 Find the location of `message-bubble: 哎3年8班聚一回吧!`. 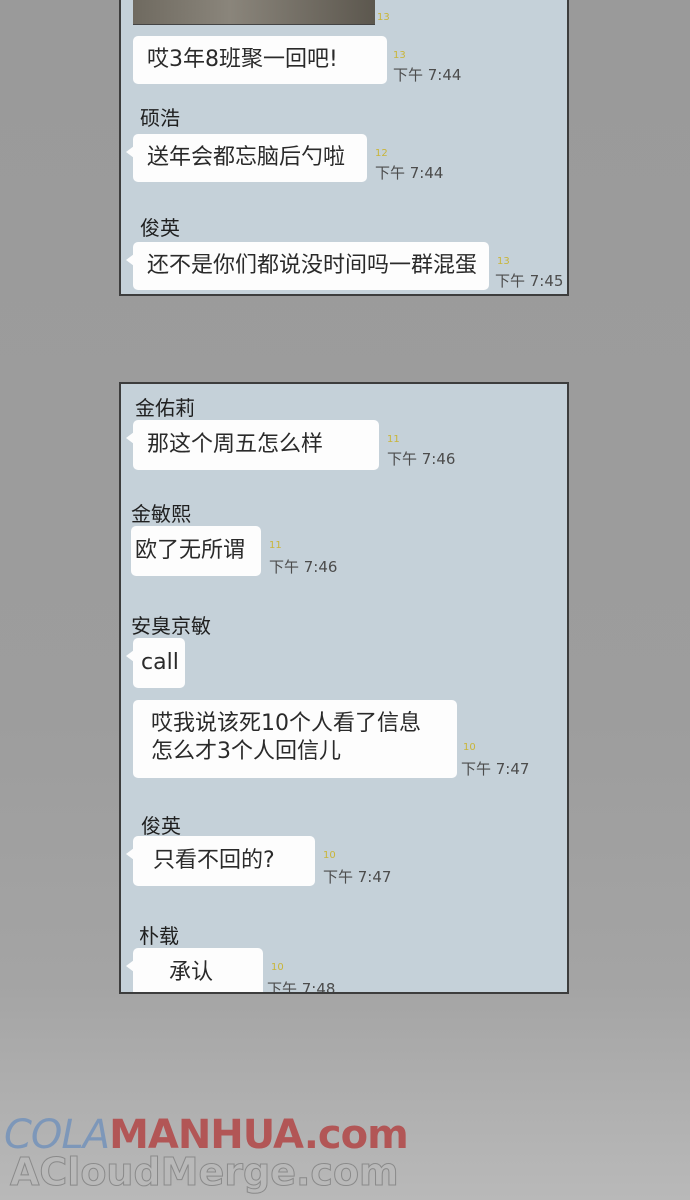

message-bubble: 哎3年8班聚一回吧! is located at coordinates (260, 60).